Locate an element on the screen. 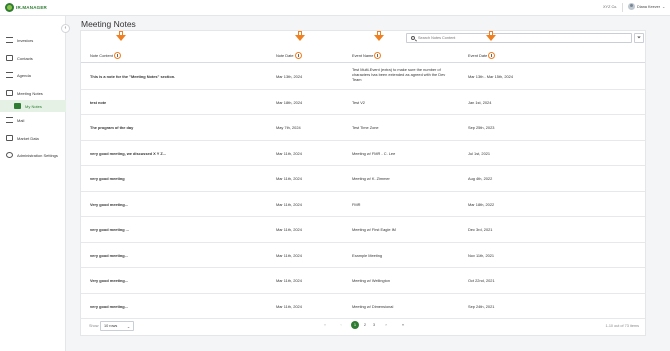  column-header-event-name: Event Name is located at coordinates (367, 55).